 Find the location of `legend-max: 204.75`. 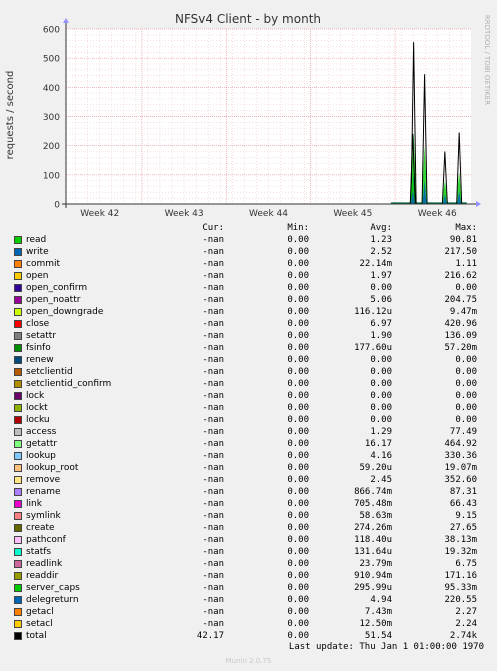

legend-max: 204.75 is located at coordinates (460, 300).